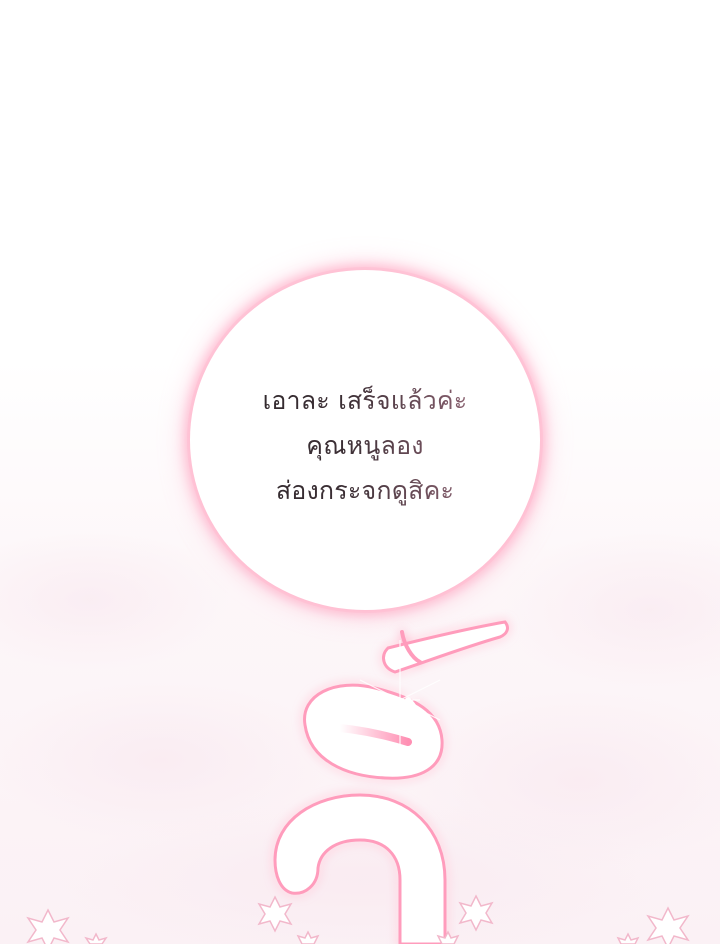 The width and height of the screenshot is (720, 944). Describe the element at coordinates (373, 731) in the screenshot. I see `sound-effect-vowel-mark` at that location.